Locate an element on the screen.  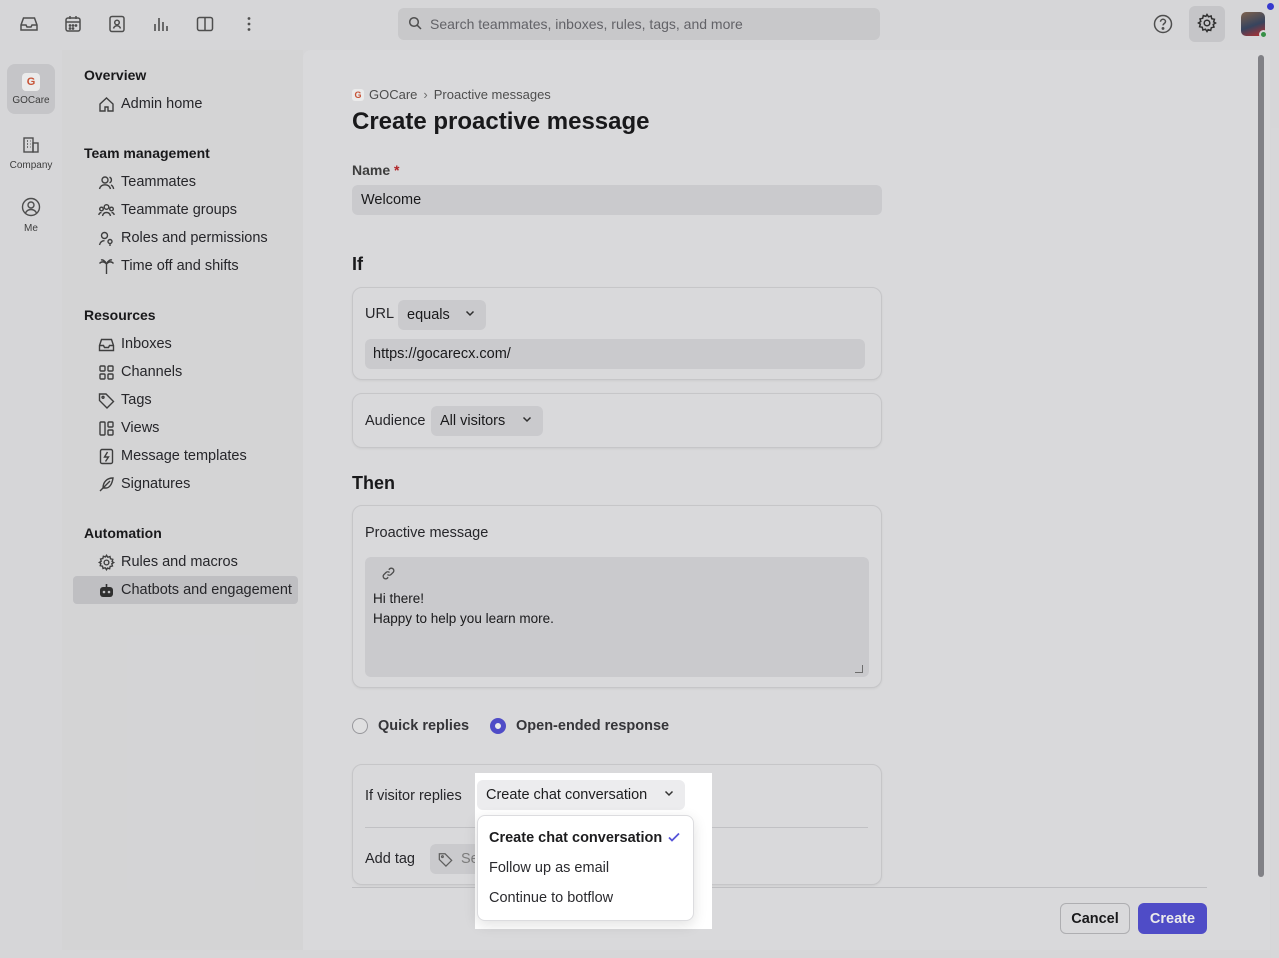
split-view-icon is located at coordinates (205, 24).